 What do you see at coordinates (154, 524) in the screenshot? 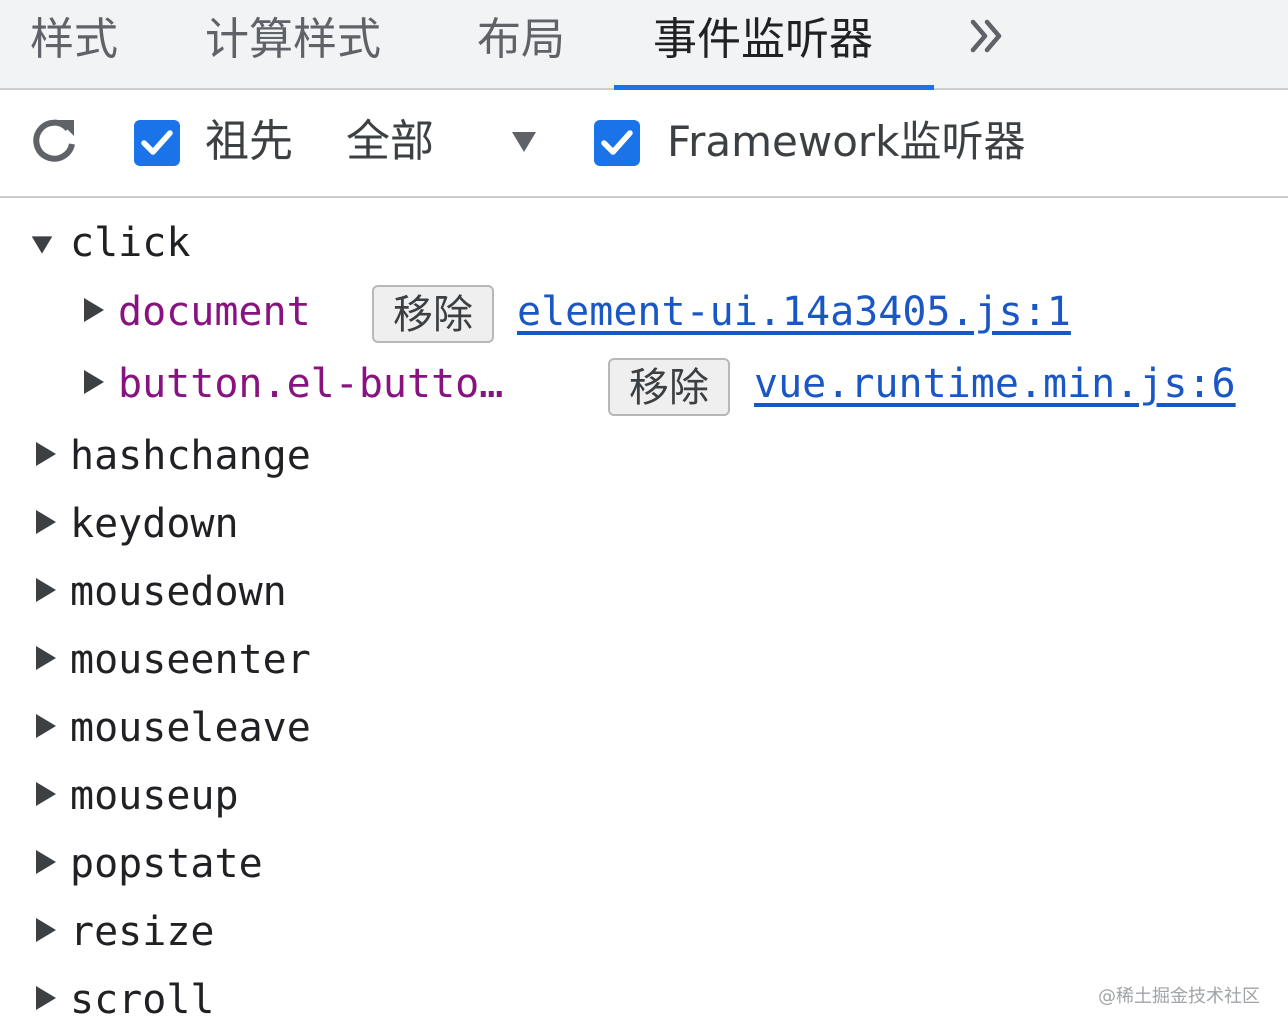
I see `event-name: keydown` at bounding box center [154, 524].